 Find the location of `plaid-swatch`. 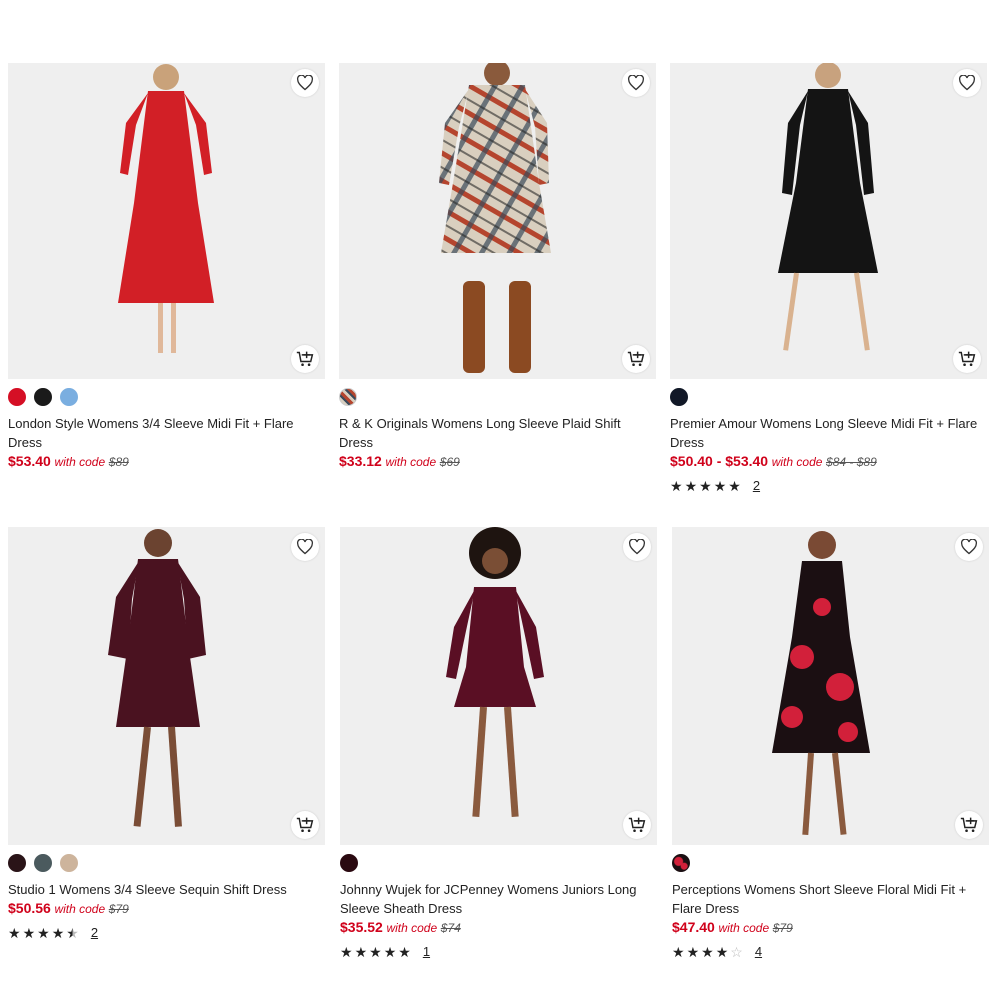

plaid-swatch is located at coordinates (348, 397).